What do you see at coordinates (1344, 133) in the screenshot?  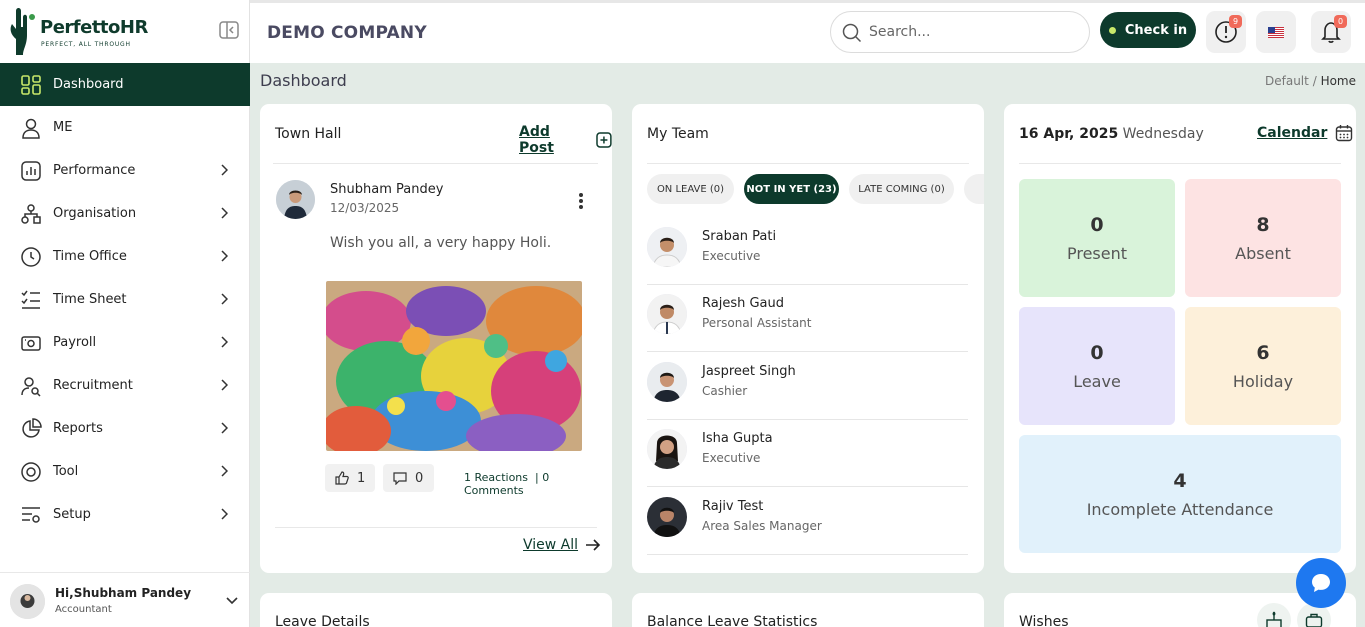 I see `calendar-icon` at bounding box center [1344, 133].